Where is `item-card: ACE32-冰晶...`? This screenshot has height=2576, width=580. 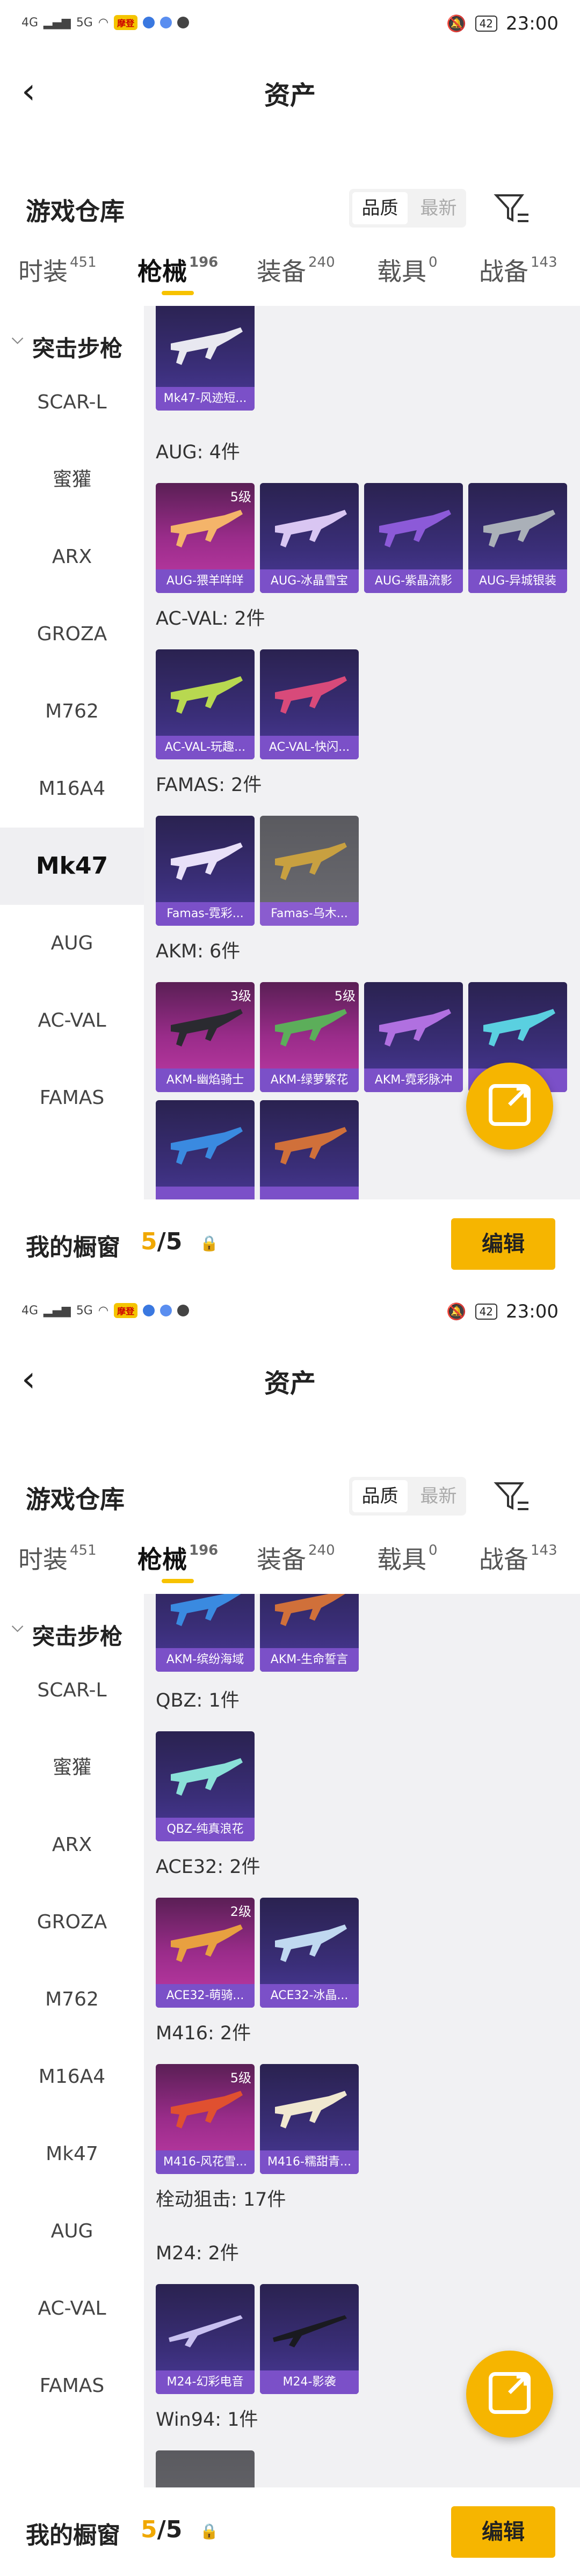
item-card: ACE32-冰晶... is located at coordinates (309, 1953).